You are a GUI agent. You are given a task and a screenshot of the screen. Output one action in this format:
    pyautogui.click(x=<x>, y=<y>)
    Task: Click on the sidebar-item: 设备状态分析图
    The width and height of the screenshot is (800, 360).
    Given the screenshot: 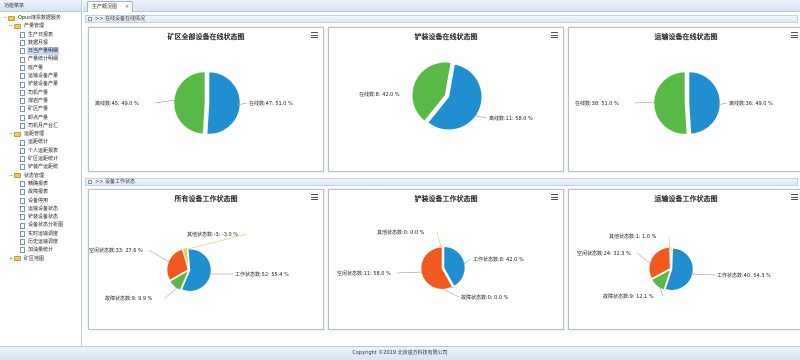 What is the action you would take?
    pyautogui.click(x=40, y=225)
    